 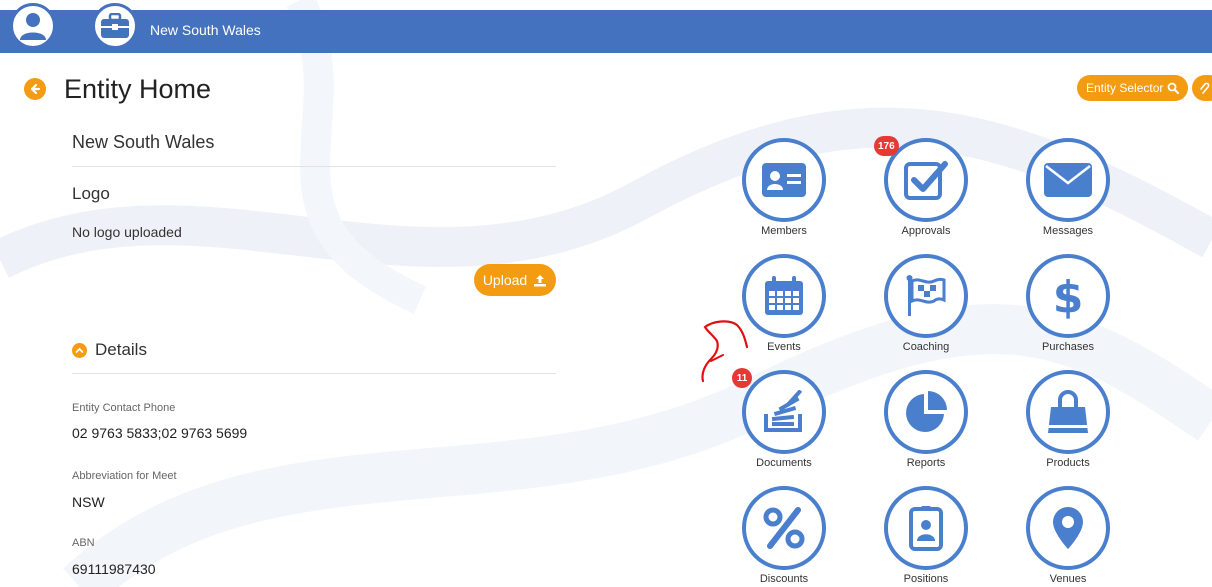 I want to click on checkbox-icon, so click(x=926, y=180).